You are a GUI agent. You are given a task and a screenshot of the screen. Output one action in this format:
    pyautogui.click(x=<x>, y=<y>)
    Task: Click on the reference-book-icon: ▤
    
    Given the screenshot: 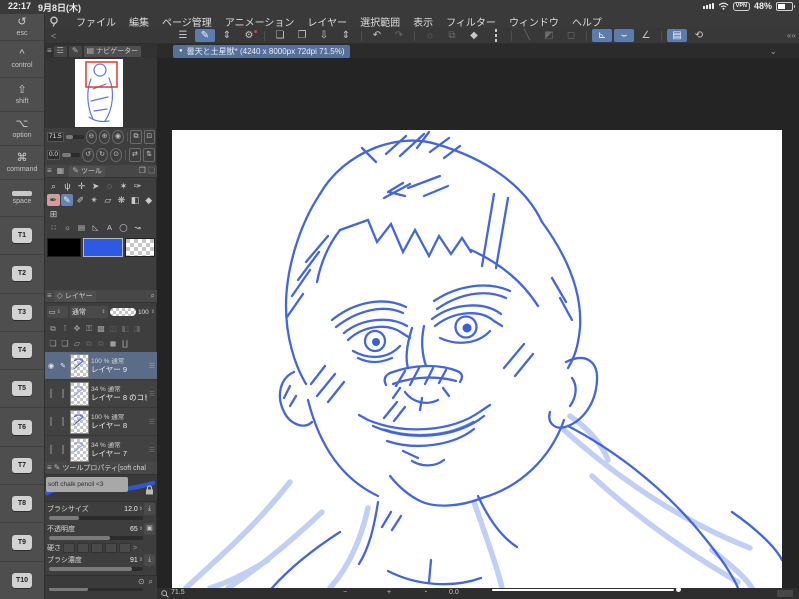 What is the action you would take?
    pyautogui.click(x=677, y=35)
    